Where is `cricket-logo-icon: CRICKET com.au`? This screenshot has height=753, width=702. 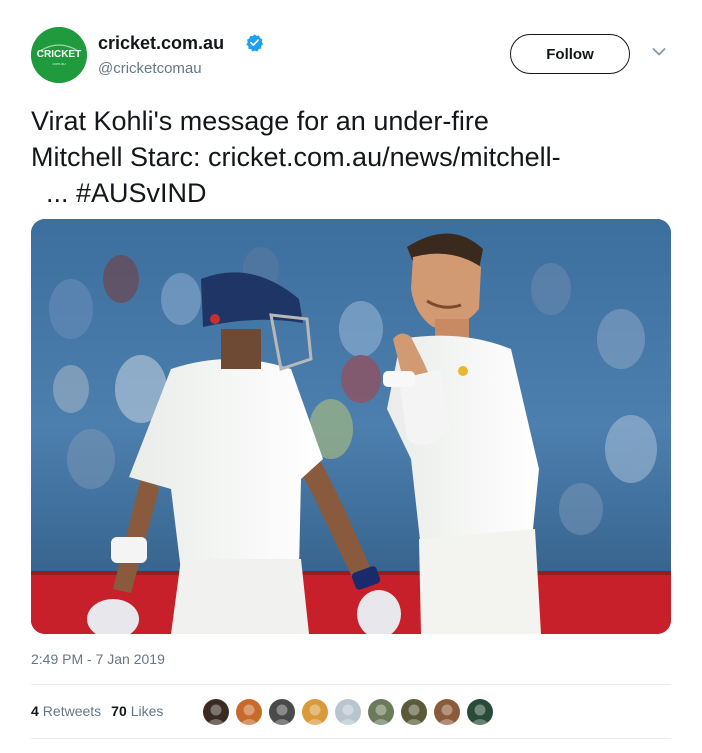
cricket-logo-icon: CRICKET com.au is located at coordinates (59, 55).